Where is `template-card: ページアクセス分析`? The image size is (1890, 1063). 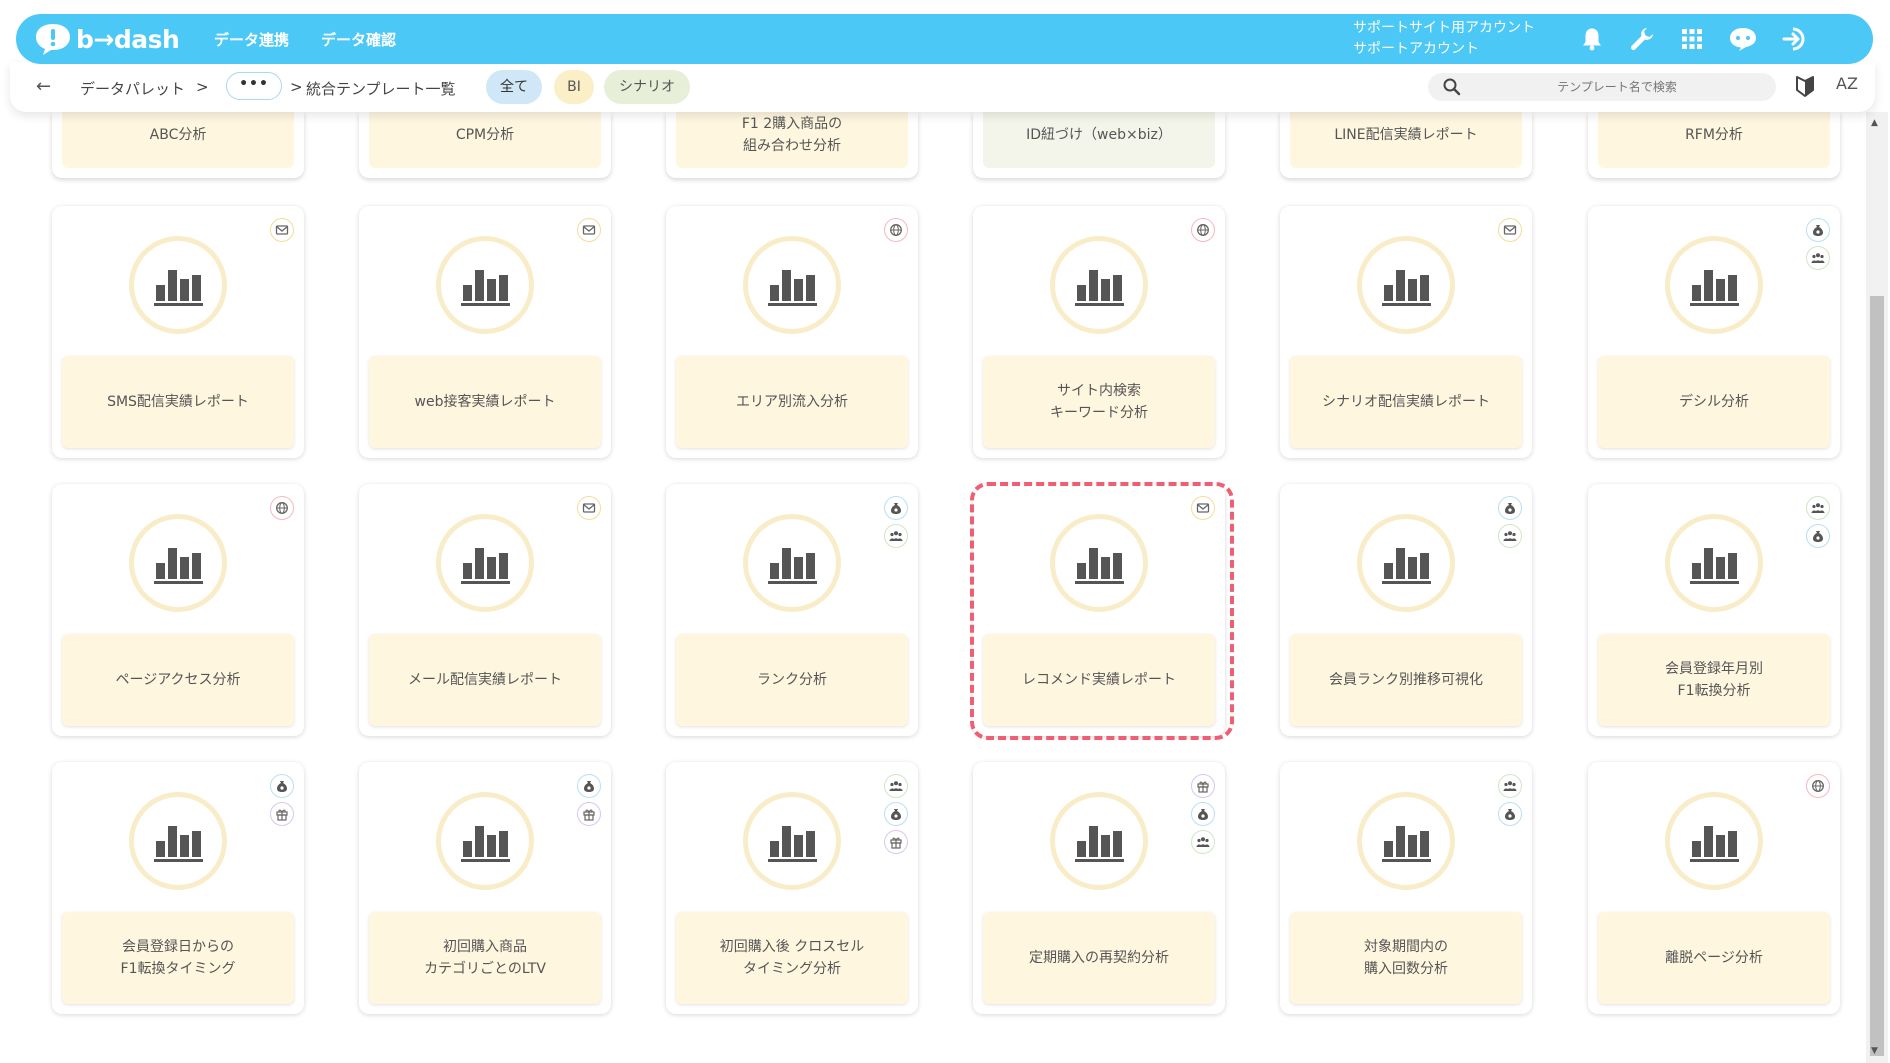 template-card: ページアクセス分析 is located at coordinates (178, 610).